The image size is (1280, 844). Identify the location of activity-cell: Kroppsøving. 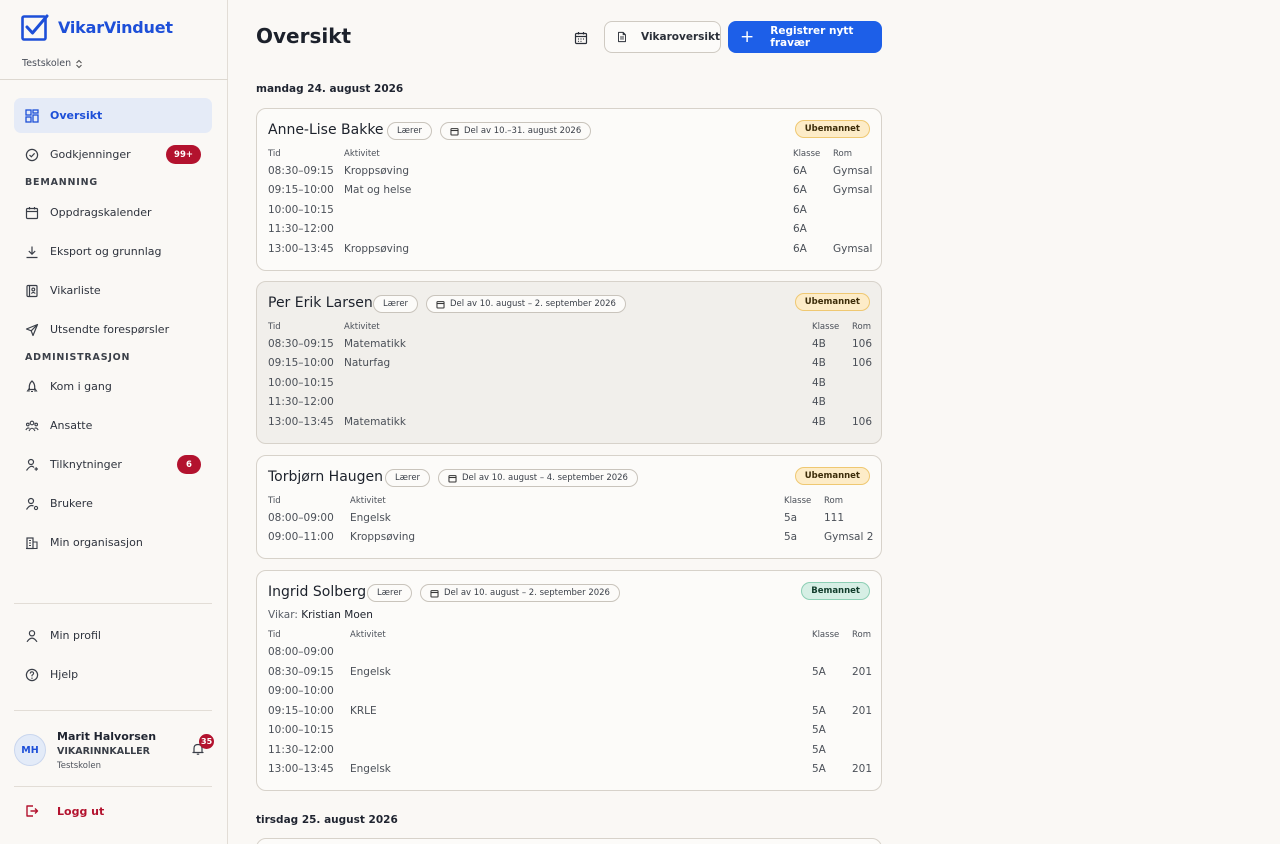
(377, 249).